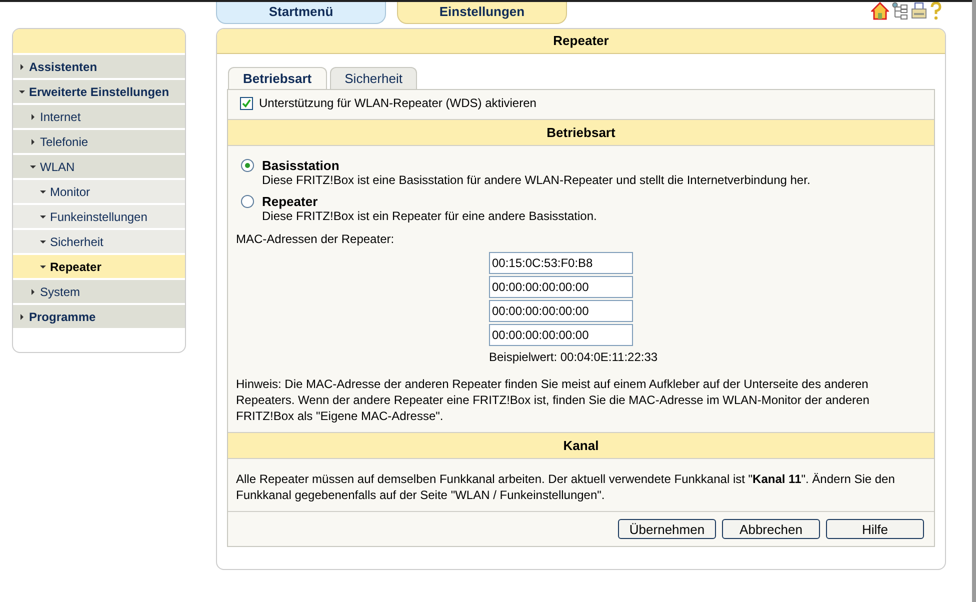 This screenshot has height=602, width=976. What do you see at coordinates (581, 41) in the screenshot?
I see `panel-title: Repeater` at bounding box center [581, 41].